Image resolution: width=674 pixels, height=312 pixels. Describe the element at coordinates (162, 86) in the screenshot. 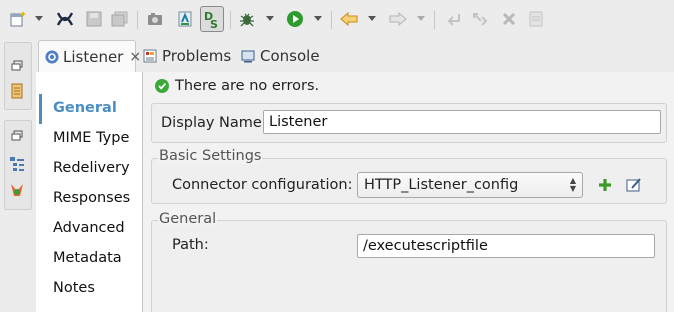

I see `success-check-icon` at that location.